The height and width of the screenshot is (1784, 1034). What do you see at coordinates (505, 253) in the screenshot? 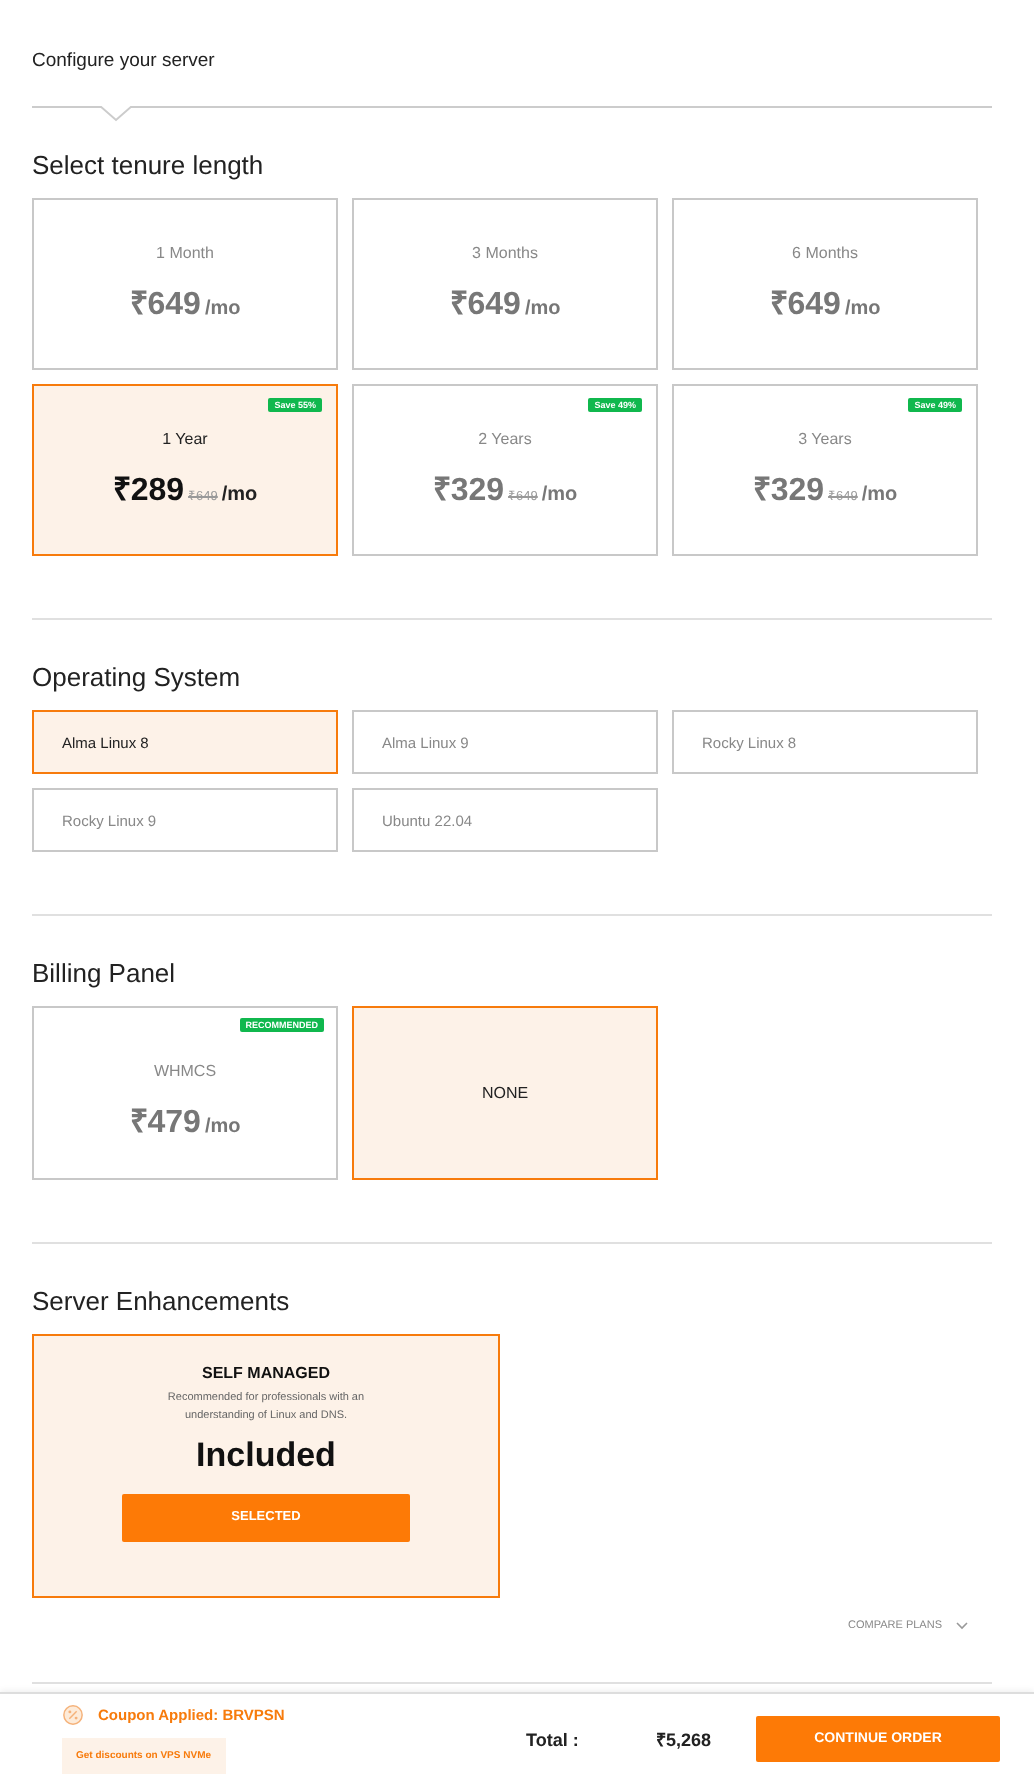
I see `tenure-label: 3 Months` at bounding box center [505, 253].